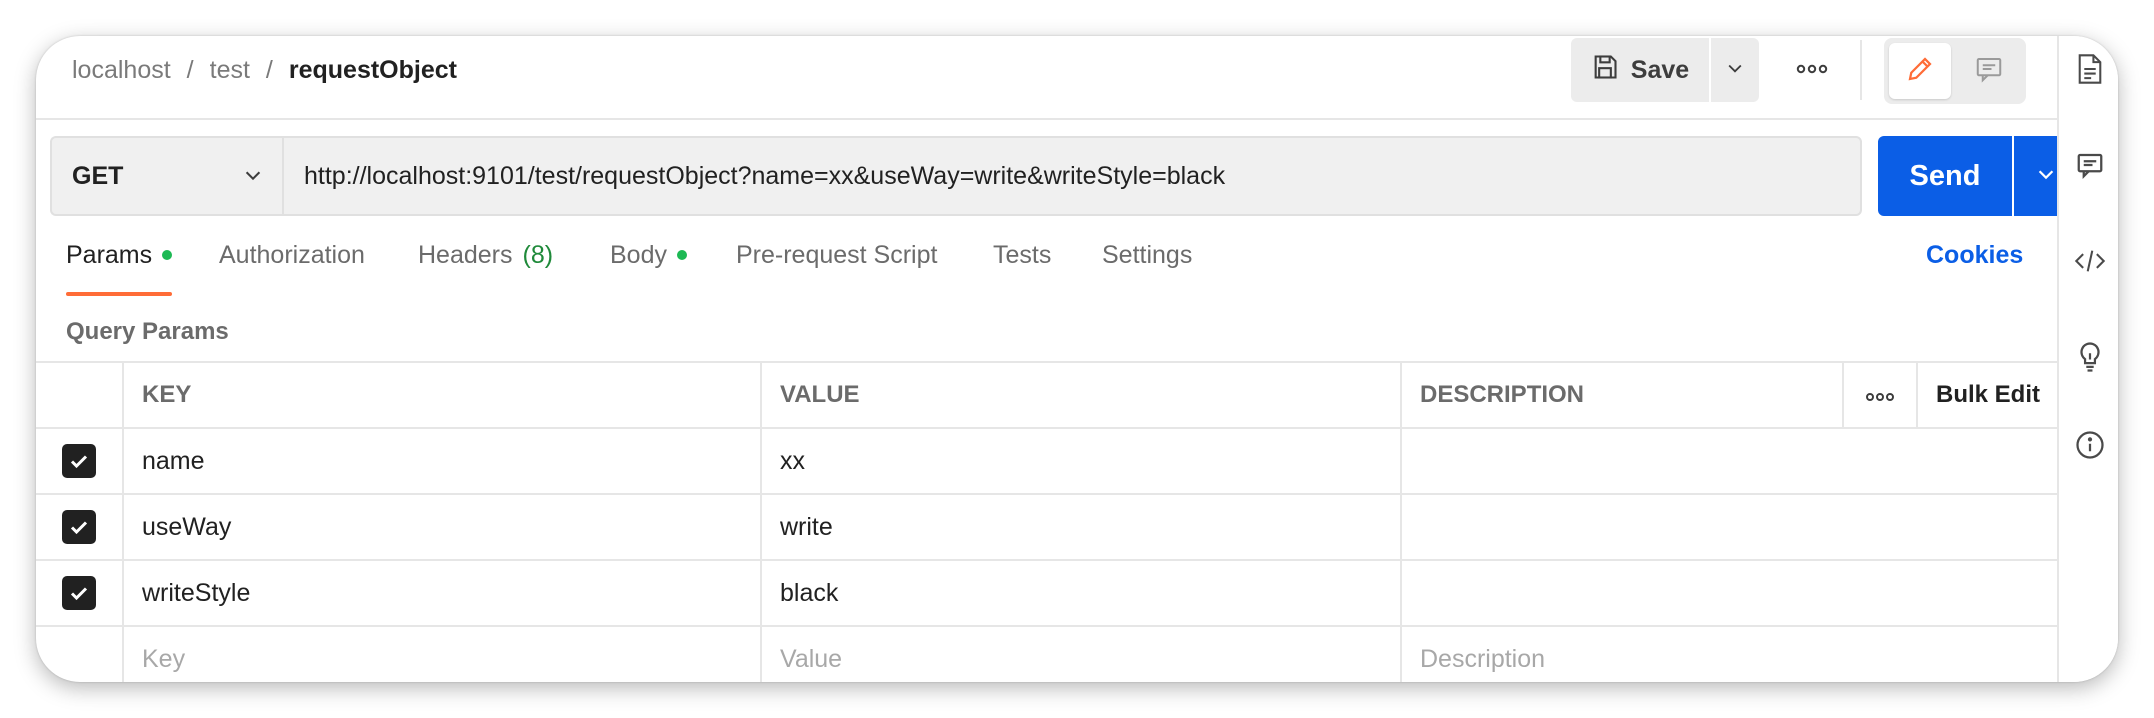 The height and width of the screenshot is (718, 2154). Describe the element at coordinates (1988, 395) in the screenshot. I see `bulk-edit-button: Bulk Edit` at that location.